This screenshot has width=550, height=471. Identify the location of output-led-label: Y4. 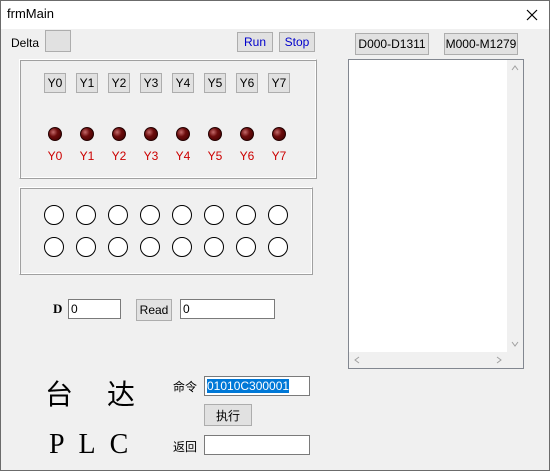
(183, 156).